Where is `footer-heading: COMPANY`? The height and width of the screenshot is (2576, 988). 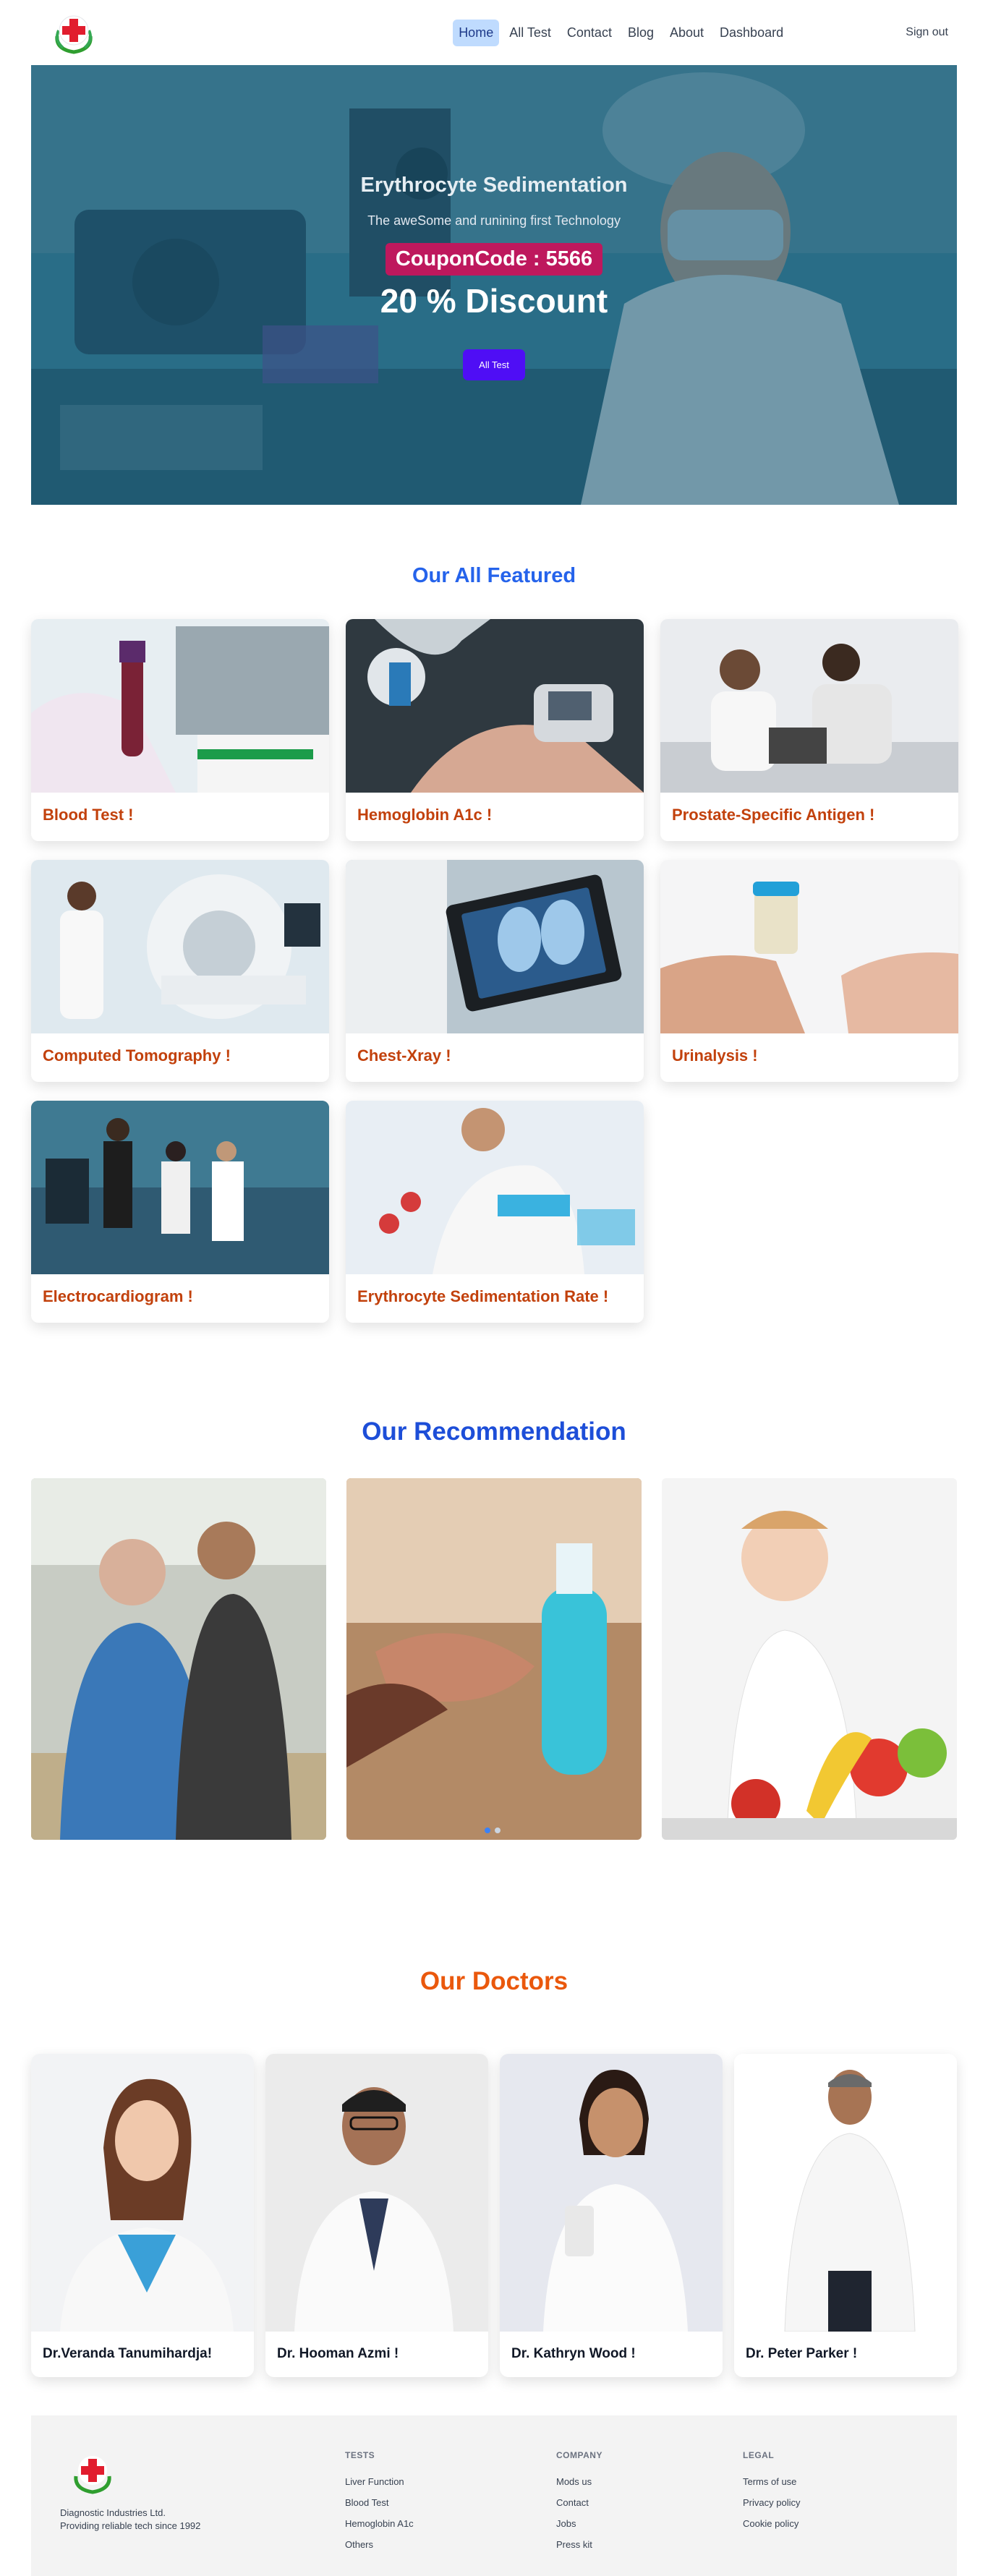
footer-heading: COMPANY is located at coordinates (579, 2455).